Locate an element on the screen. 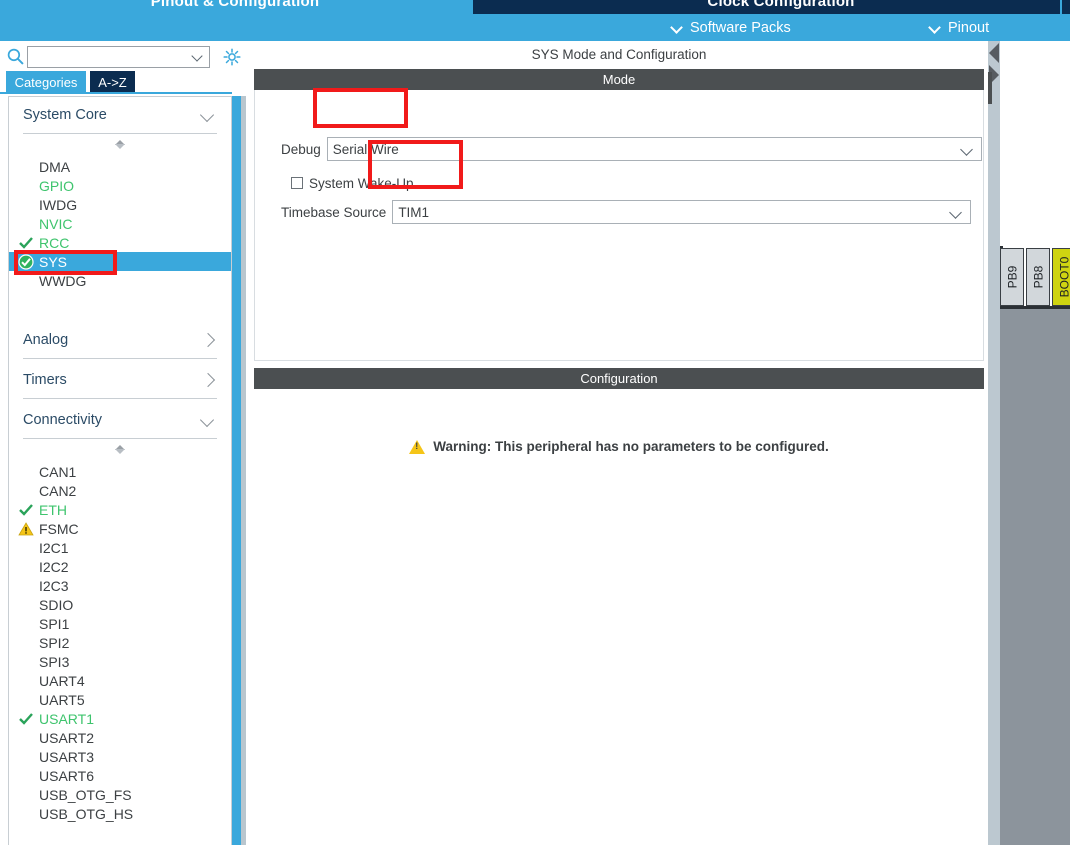  sidebar-group-connectivity-label: Connectivity is located at coordinates (62, 420).